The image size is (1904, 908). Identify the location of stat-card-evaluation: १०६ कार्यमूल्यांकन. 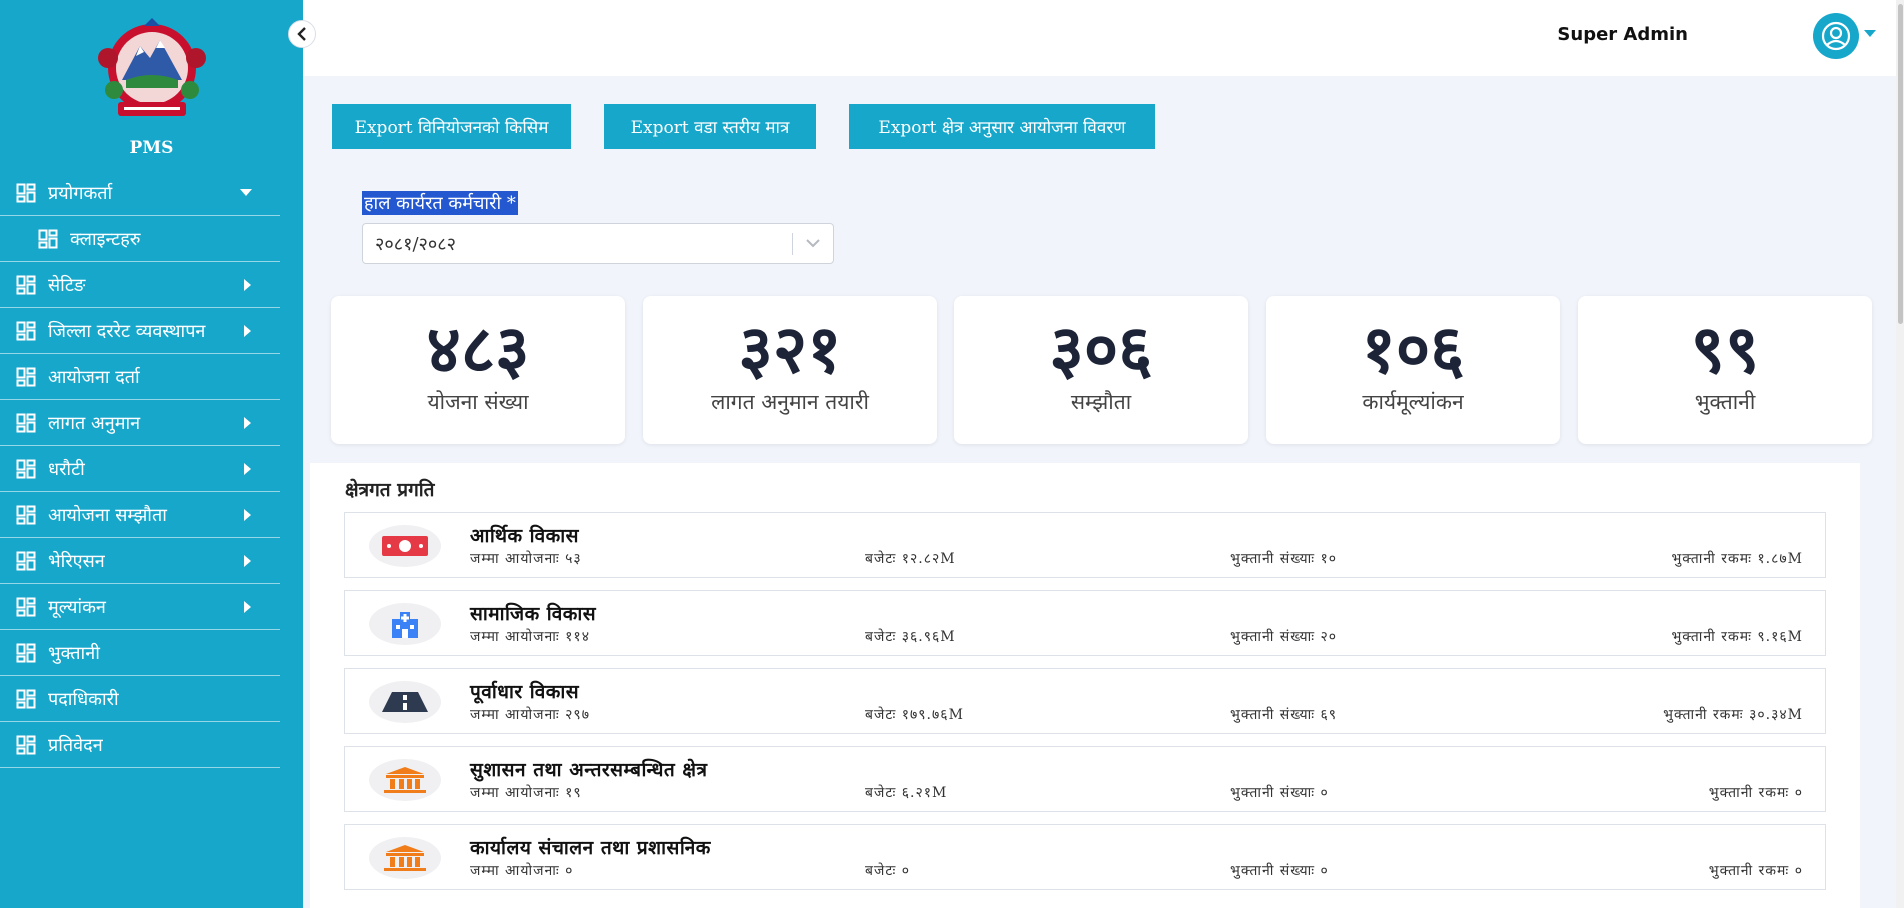
(1413, 370).